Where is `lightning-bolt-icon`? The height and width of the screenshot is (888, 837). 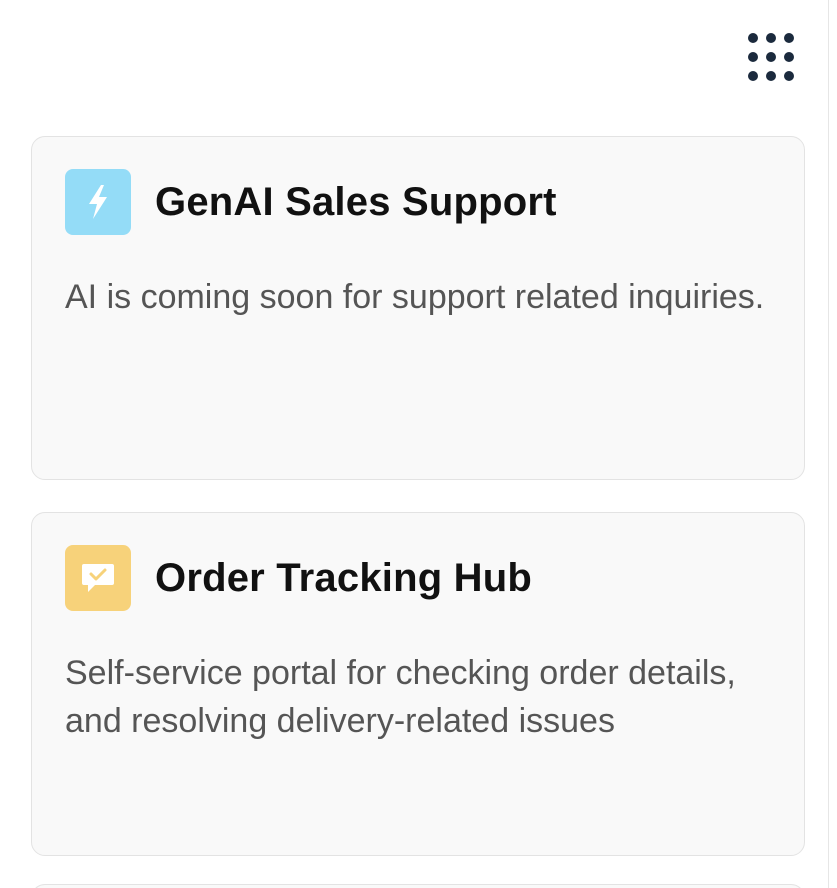
lightning-bolt-icon is located at coordinates (98, 202).